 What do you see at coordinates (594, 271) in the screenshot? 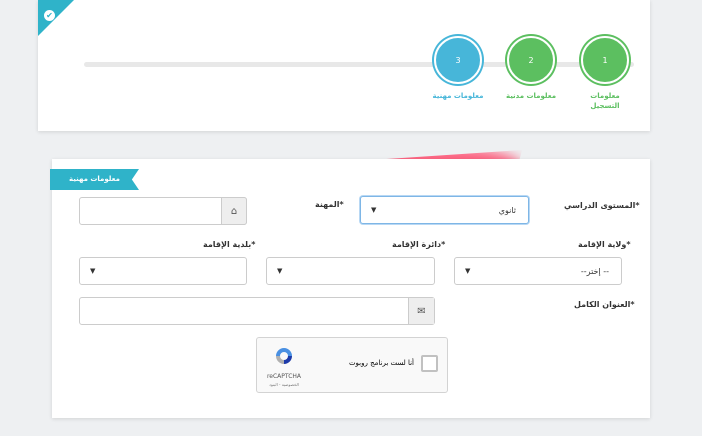
I see `wilaya-value: --إختر --` at bounding box center [594, 271].